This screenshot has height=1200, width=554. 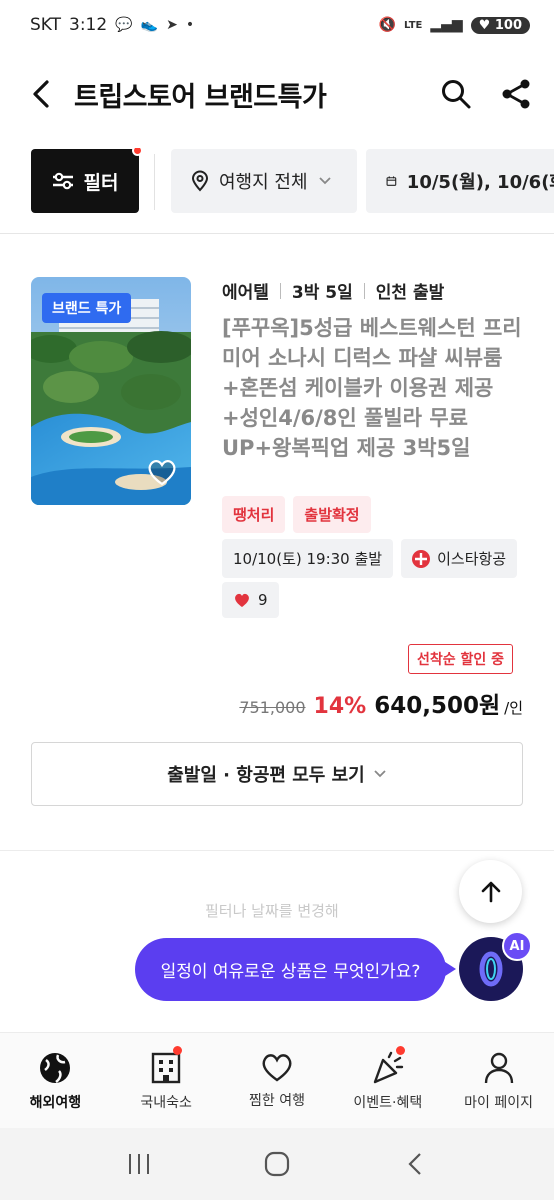 I want to click on departure-time: 10/10(토) 19:30 출발, so click(x=308, y=558).